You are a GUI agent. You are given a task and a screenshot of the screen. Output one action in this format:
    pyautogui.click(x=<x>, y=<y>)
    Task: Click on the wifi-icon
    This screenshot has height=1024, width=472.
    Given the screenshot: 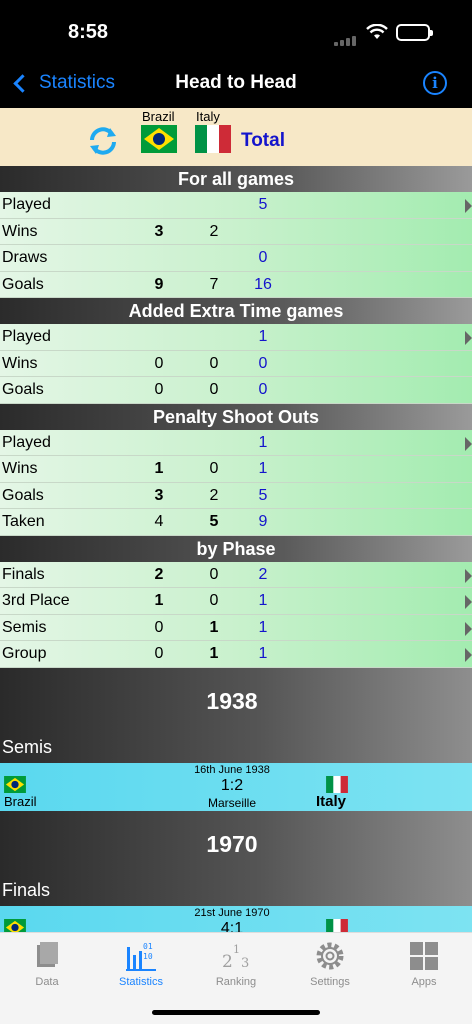 What is the action you would take?
    pyautogui.click(x=377, y=31)
    